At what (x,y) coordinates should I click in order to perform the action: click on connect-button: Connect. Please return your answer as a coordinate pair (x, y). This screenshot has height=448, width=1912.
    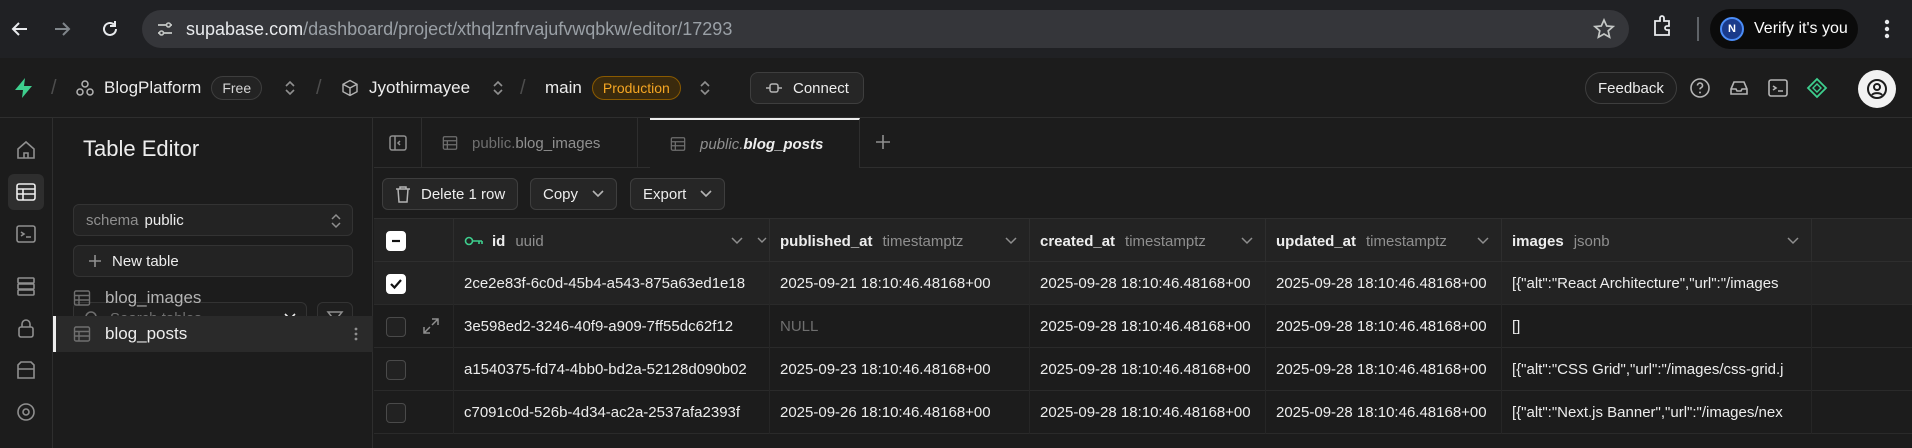
    Looking at the image, I should click on (807, 88).